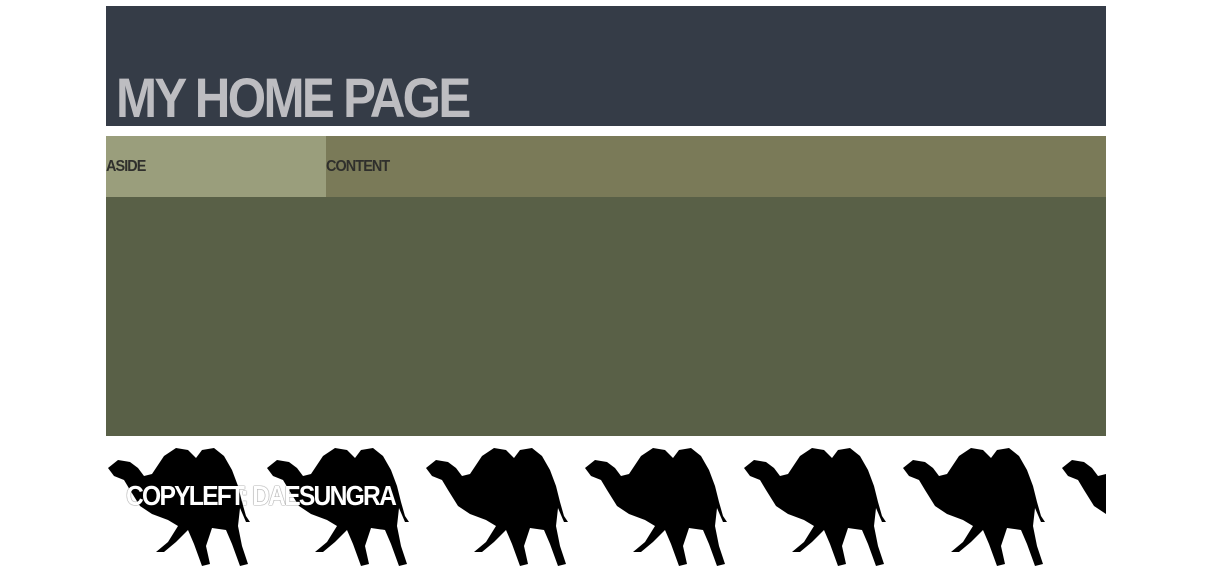 The height and width of the screenshot is (573, 1207). I want to click on content-panel: CONTENT, so click(716, 166).